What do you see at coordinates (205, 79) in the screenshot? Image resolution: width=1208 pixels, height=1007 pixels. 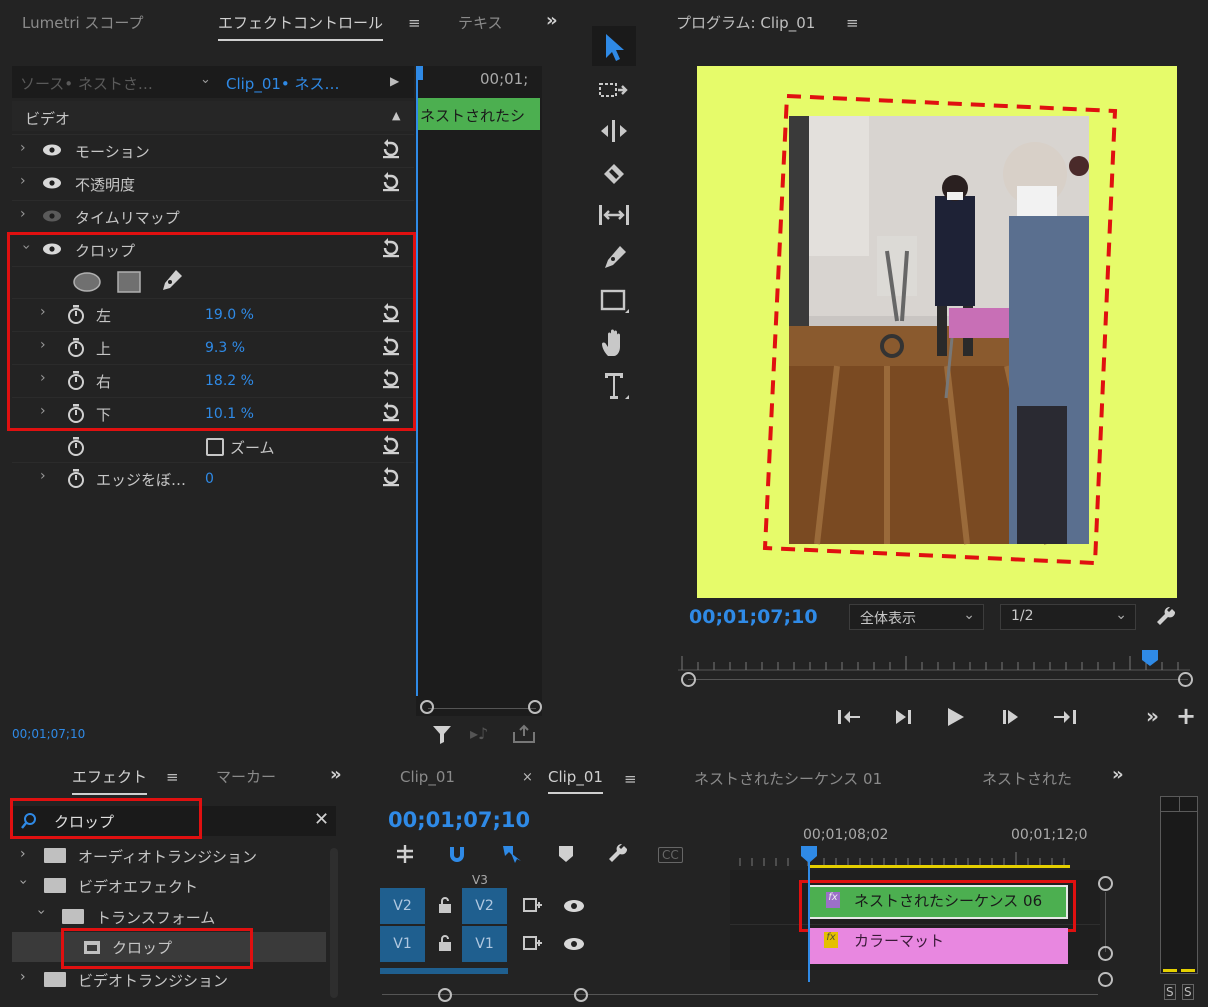 I see `chevron-down-icon: ⌄` at bounding box center [205, 79].